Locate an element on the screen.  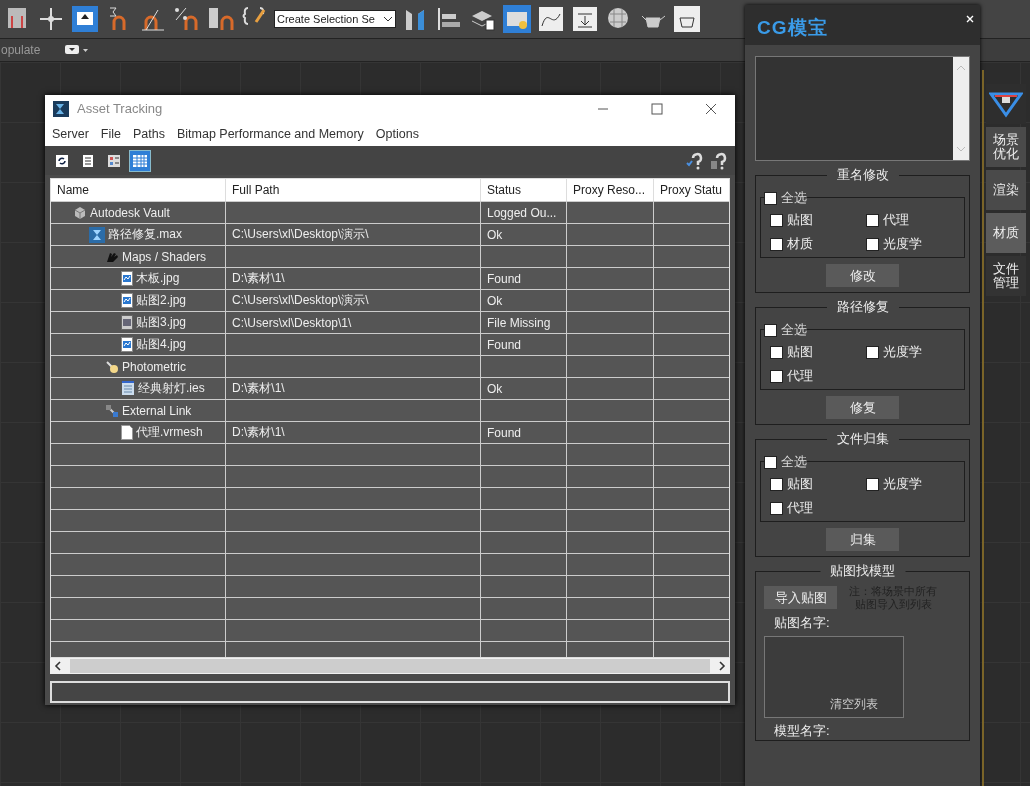
dropdown-icon is located at coordinates (77, 50).